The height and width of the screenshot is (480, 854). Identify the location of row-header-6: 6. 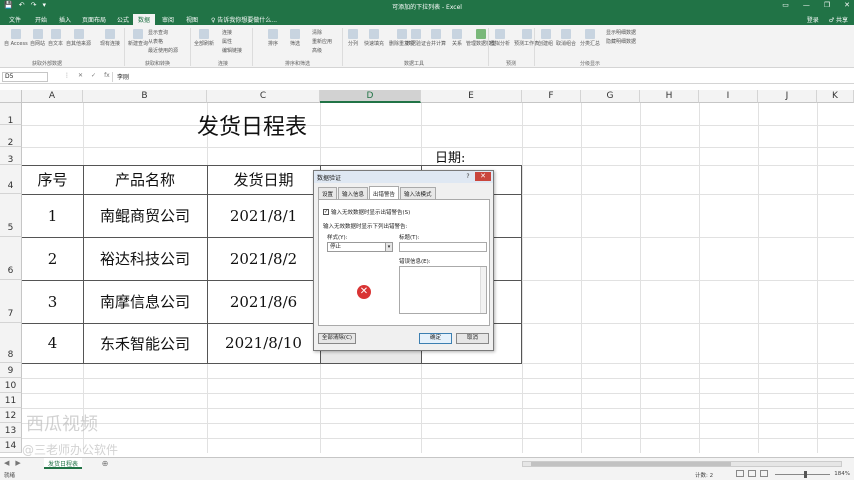
(11, 258).